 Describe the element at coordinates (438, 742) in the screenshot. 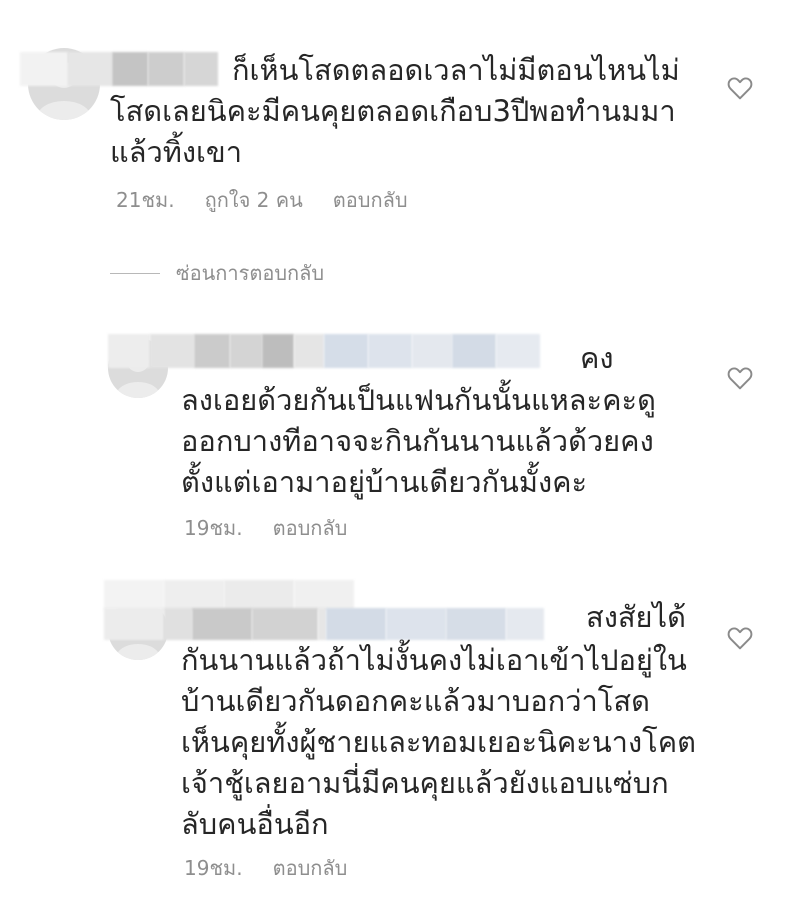

I see `comment-text-line-4: เห็นคุยทั้งผู้ชายและทอมเยอะนิคะนางโคต` at that location.